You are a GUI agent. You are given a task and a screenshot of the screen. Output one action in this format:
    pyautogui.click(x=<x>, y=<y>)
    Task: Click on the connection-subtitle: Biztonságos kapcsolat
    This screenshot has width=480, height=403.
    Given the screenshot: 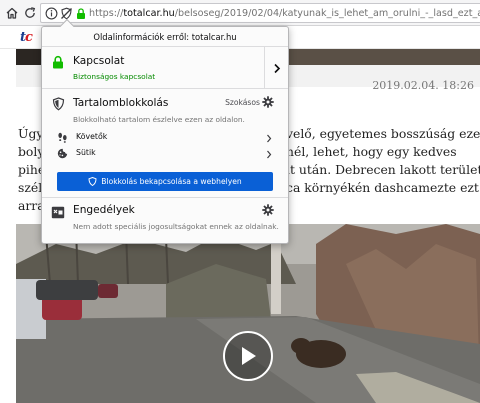 What is the action you would take?
    pyautogui.click(x=114, y=76)
    